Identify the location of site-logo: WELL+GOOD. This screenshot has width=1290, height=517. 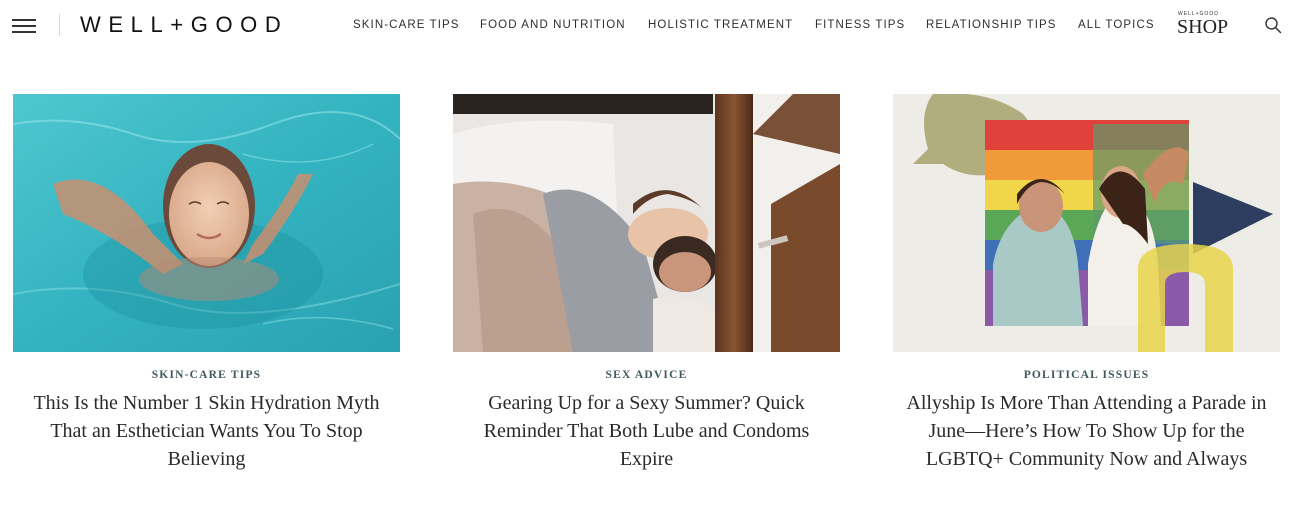
(184, 25).